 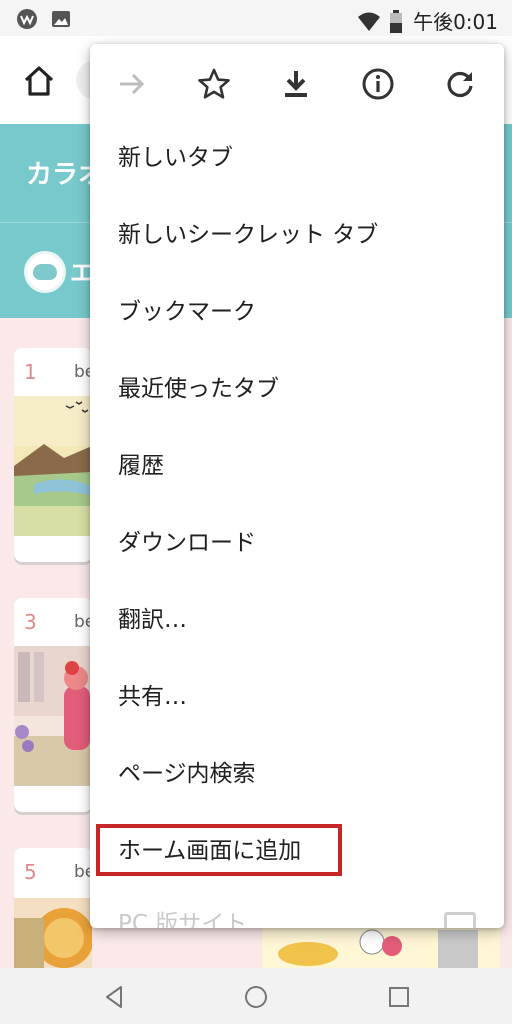 I want to click on home-nav-icon, so click(x=256, y=997).